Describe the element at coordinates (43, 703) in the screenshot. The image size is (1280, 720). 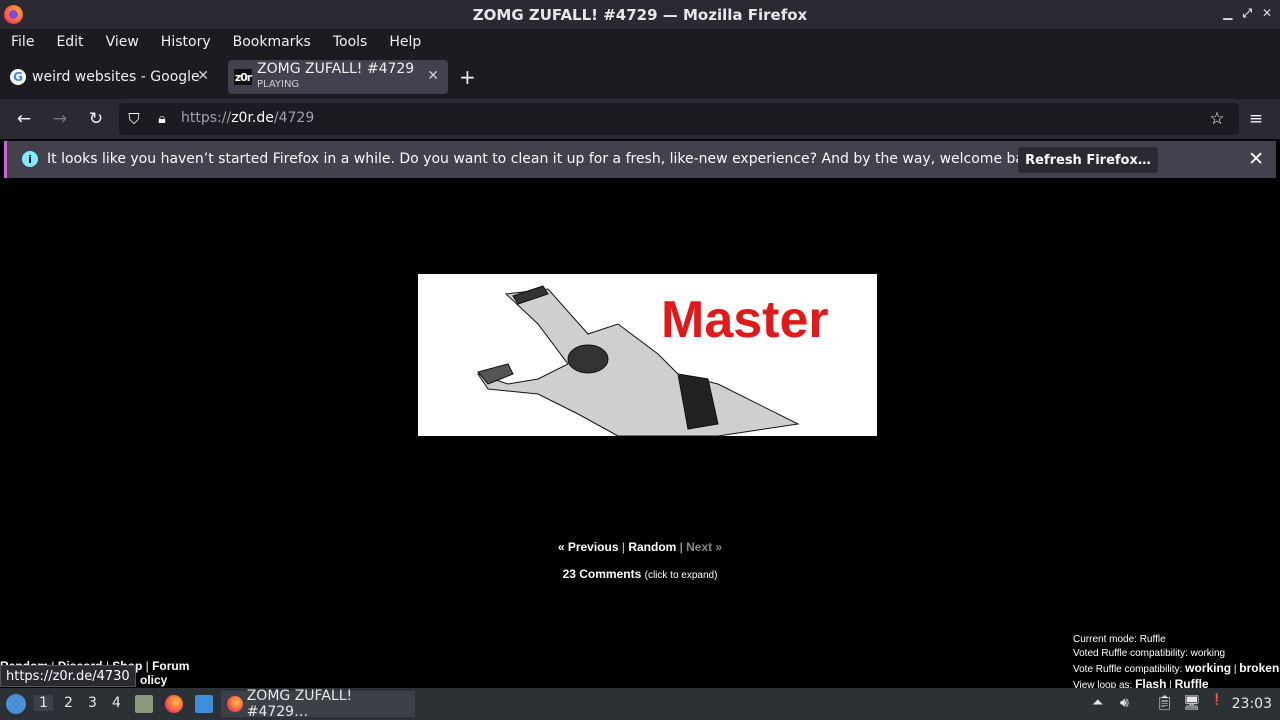
I see `workspace-1: 1` at that location.